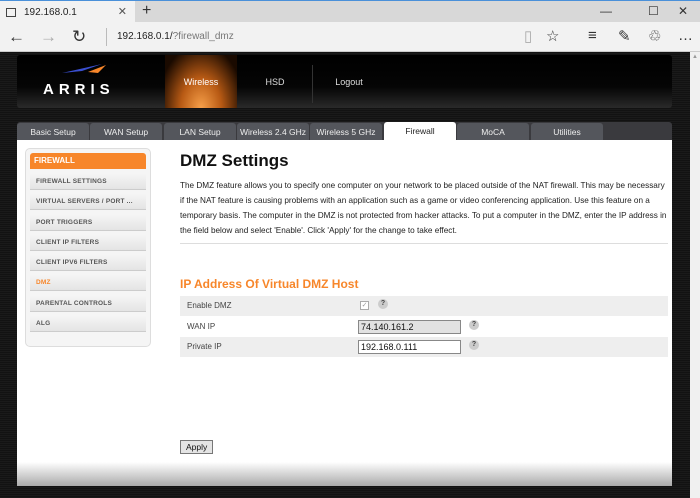  What do you see at coordinates (88, 181) in the screenshot?
I see `sidebar-item-firewall-settings: FIREWALL SETTINGS` at bounding box center [88, 181].